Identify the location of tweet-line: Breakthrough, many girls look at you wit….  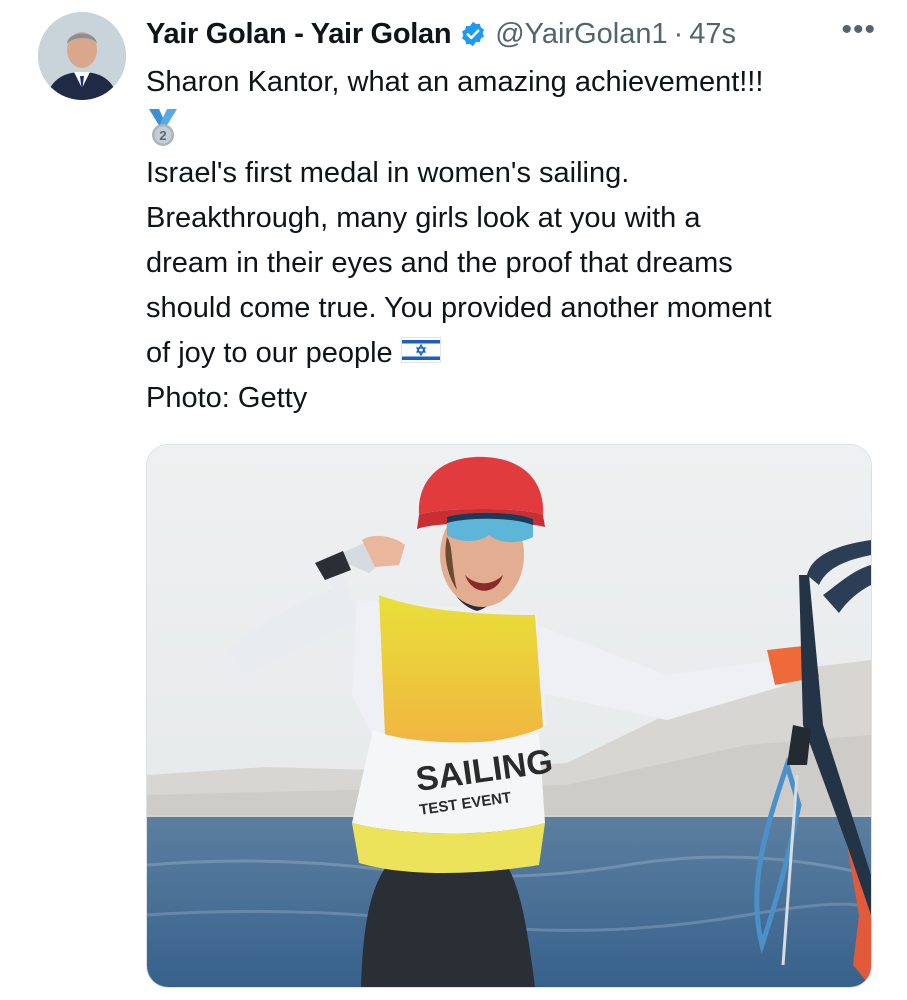
(423, 218).